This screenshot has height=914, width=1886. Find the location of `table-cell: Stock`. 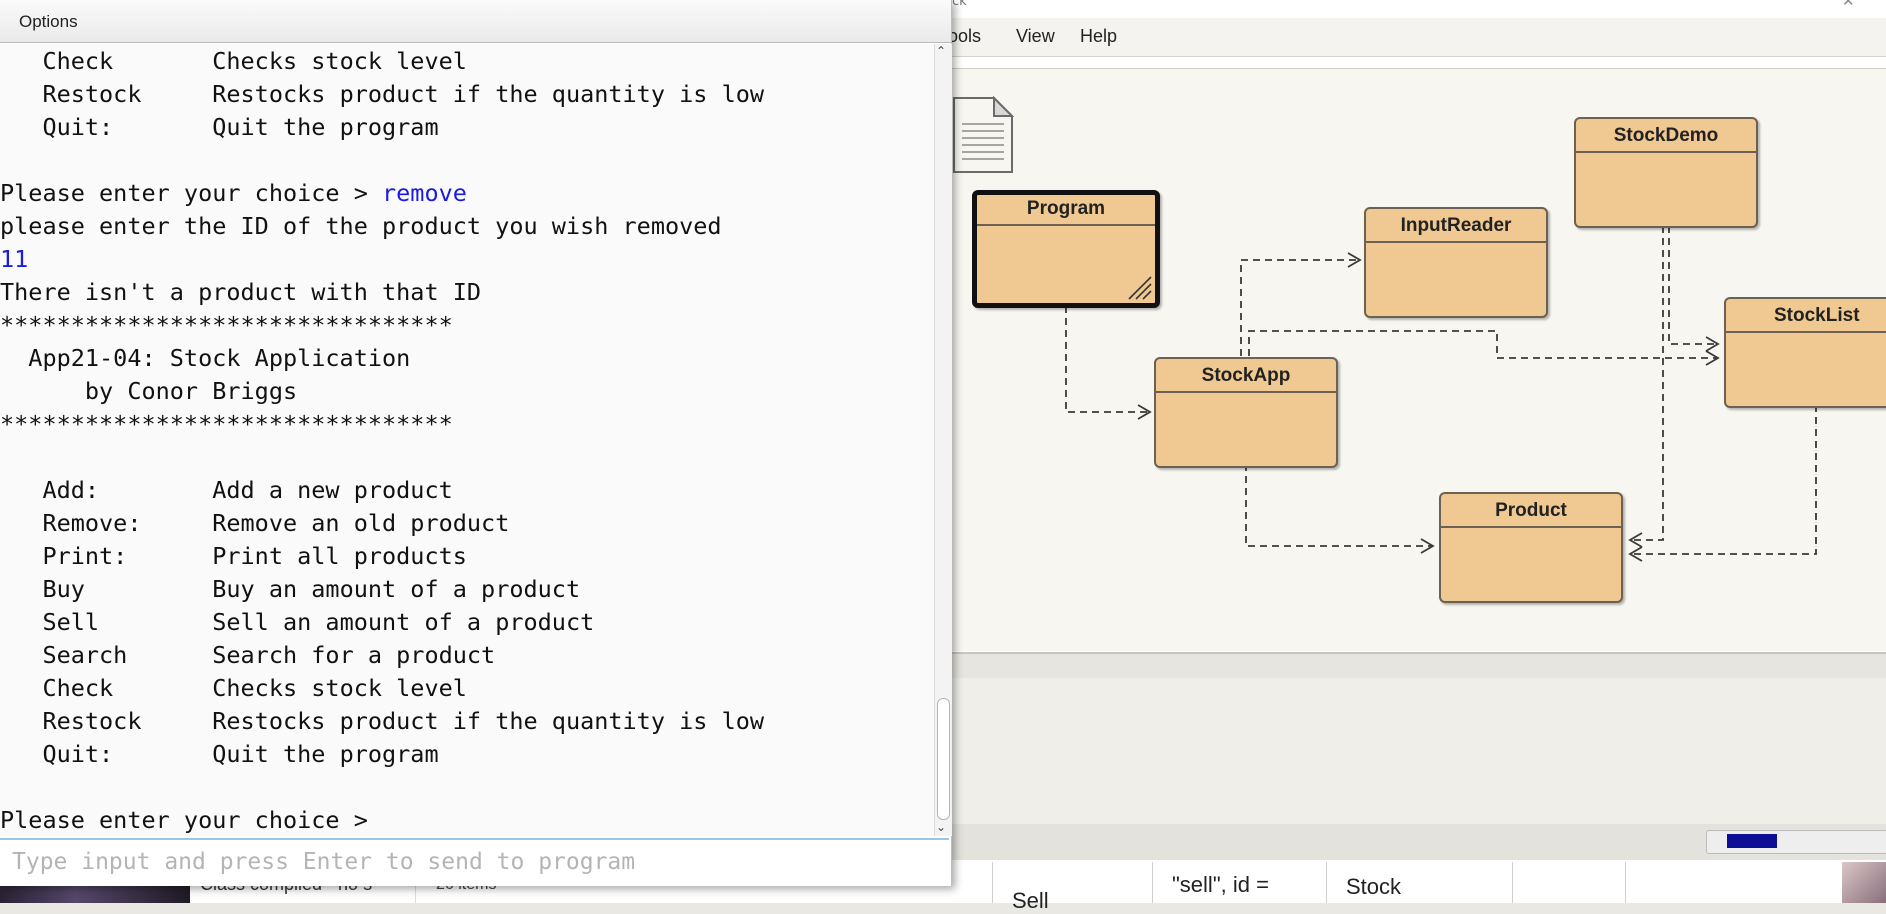

table-cell: Stock is located at coordinates (1374, 886).